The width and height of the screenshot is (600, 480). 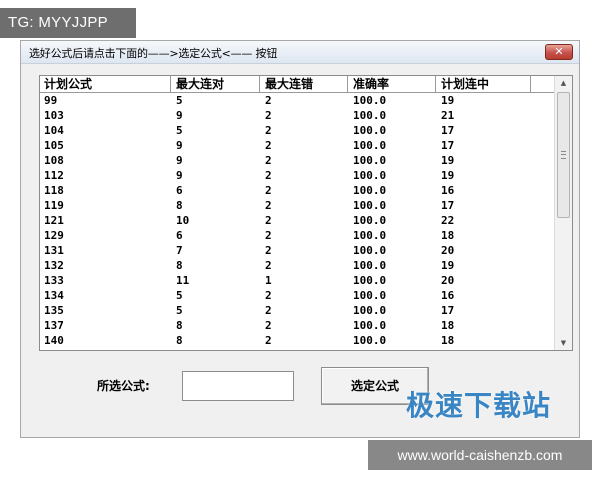 I want to click on cell-plan-streak: 16, so click(x=448, y=190).